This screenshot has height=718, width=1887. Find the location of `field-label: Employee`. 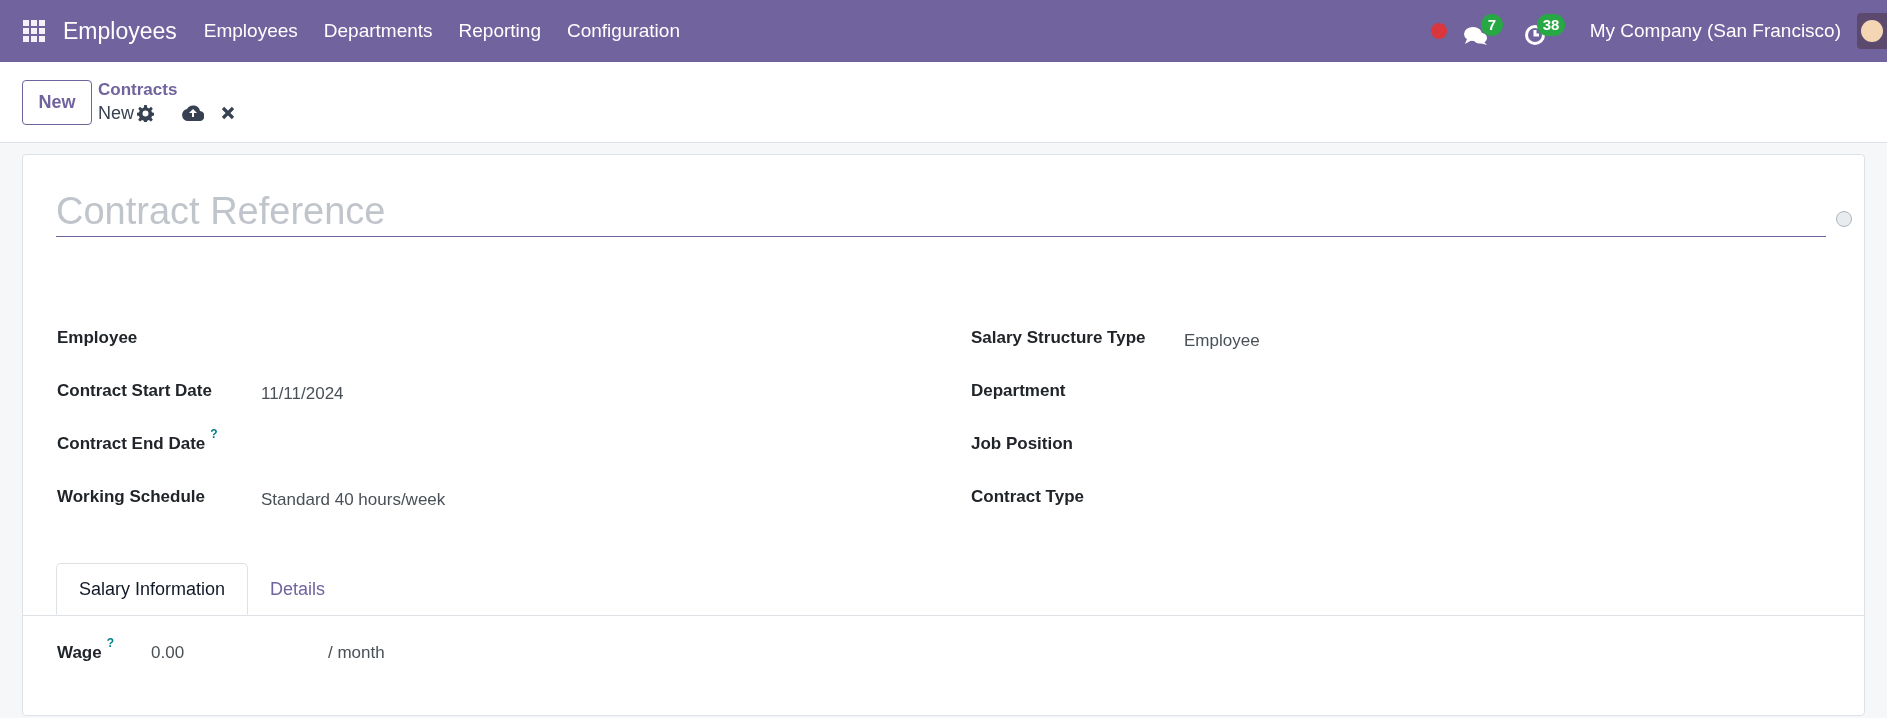

field-label: Employee is located at coordinates (97, 338).